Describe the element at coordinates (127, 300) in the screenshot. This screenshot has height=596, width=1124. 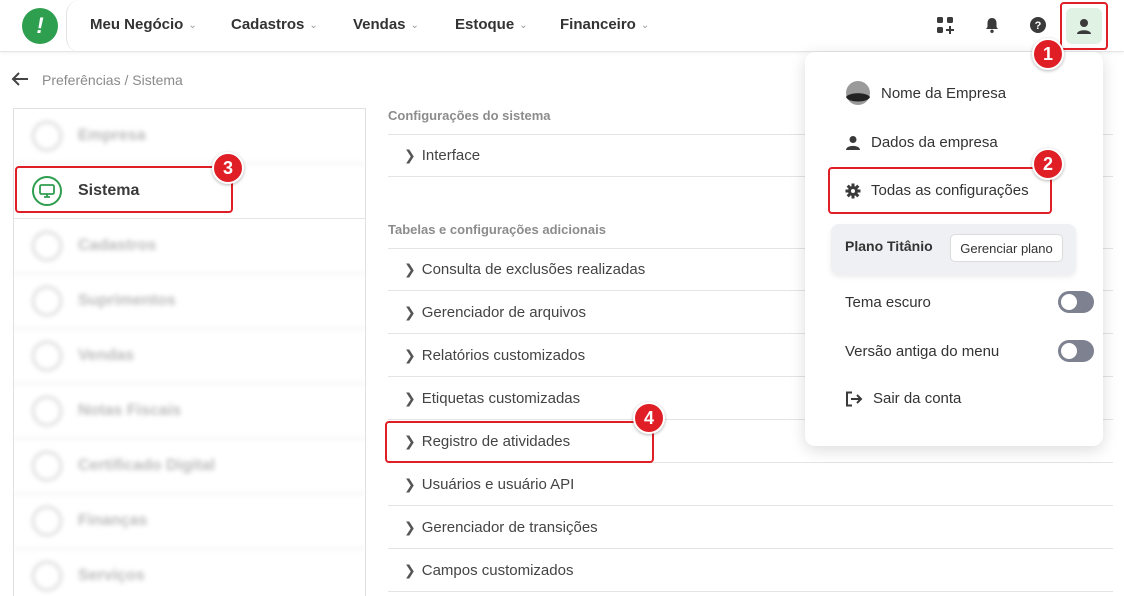
I see `sidebar-item-label: Suprimentos` at that location.